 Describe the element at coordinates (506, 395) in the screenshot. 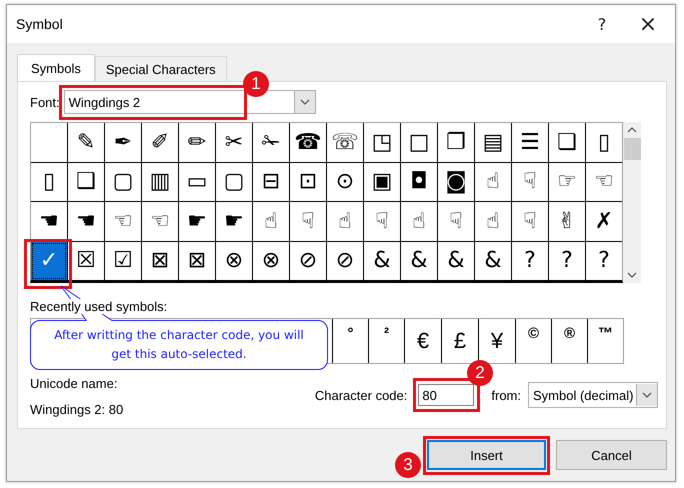

I see `from-label: from:` at that location.